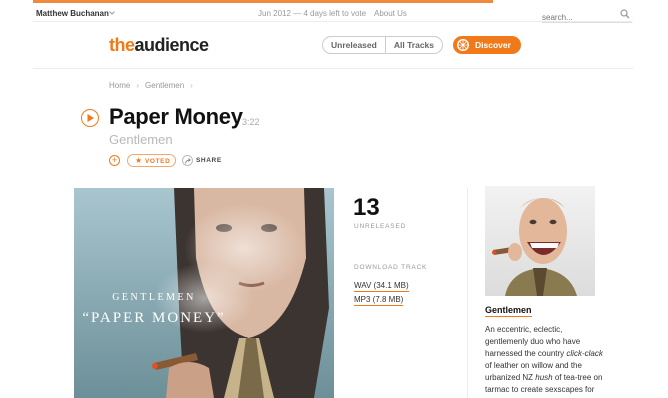  I want to click on play-icon, so click(90, 118).